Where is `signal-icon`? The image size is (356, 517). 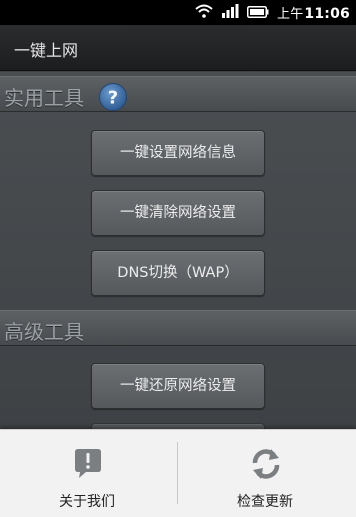
signal-icon is located at coordinates (230, 12).